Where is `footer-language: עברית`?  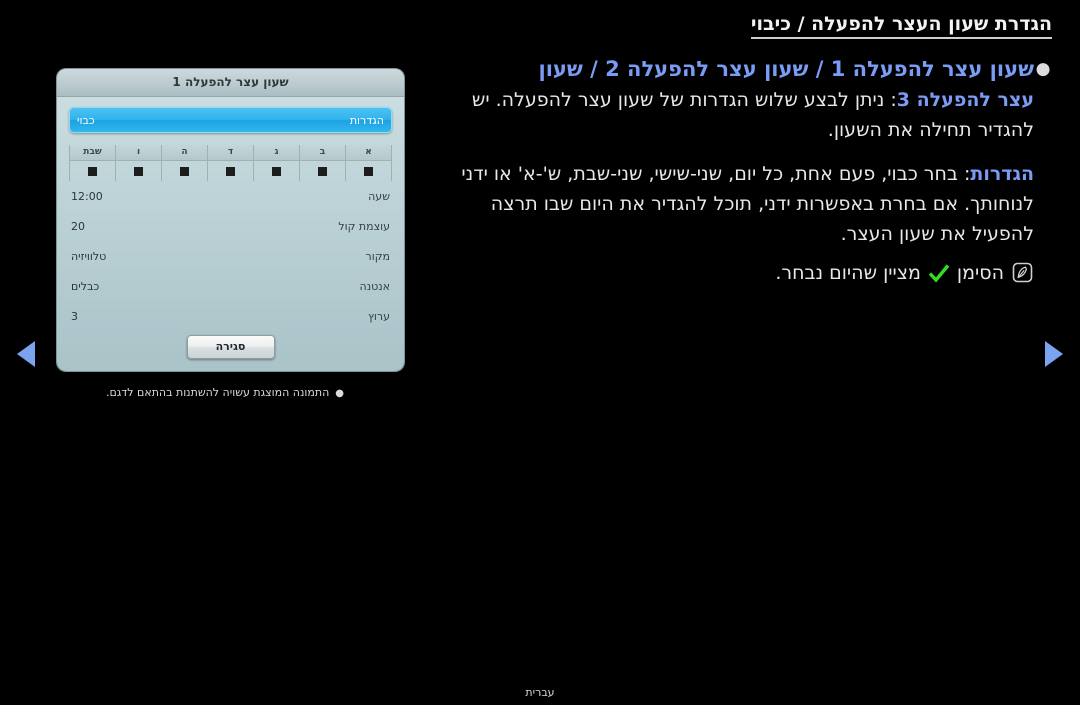 footer-language: עברית is located at coordinates (540, 692).